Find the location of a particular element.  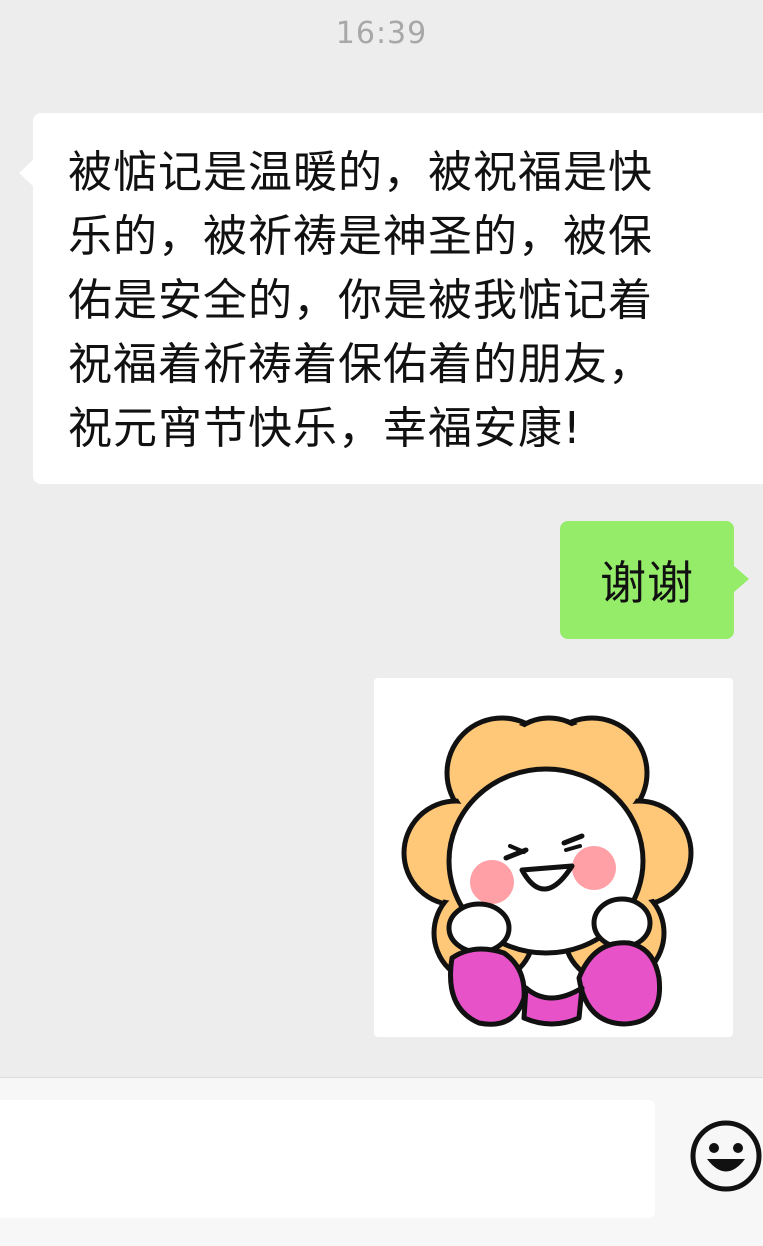

message-input-field is located at coordinates (327, 1159).